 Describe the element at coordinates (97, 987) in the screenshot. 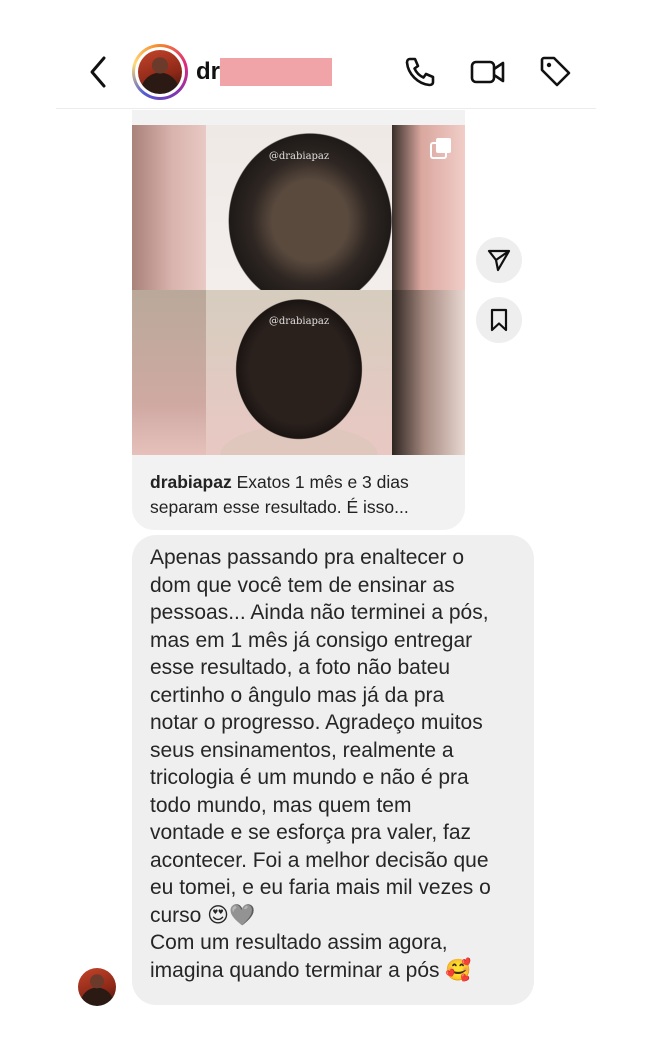

I see `sender-avatar` at that location.